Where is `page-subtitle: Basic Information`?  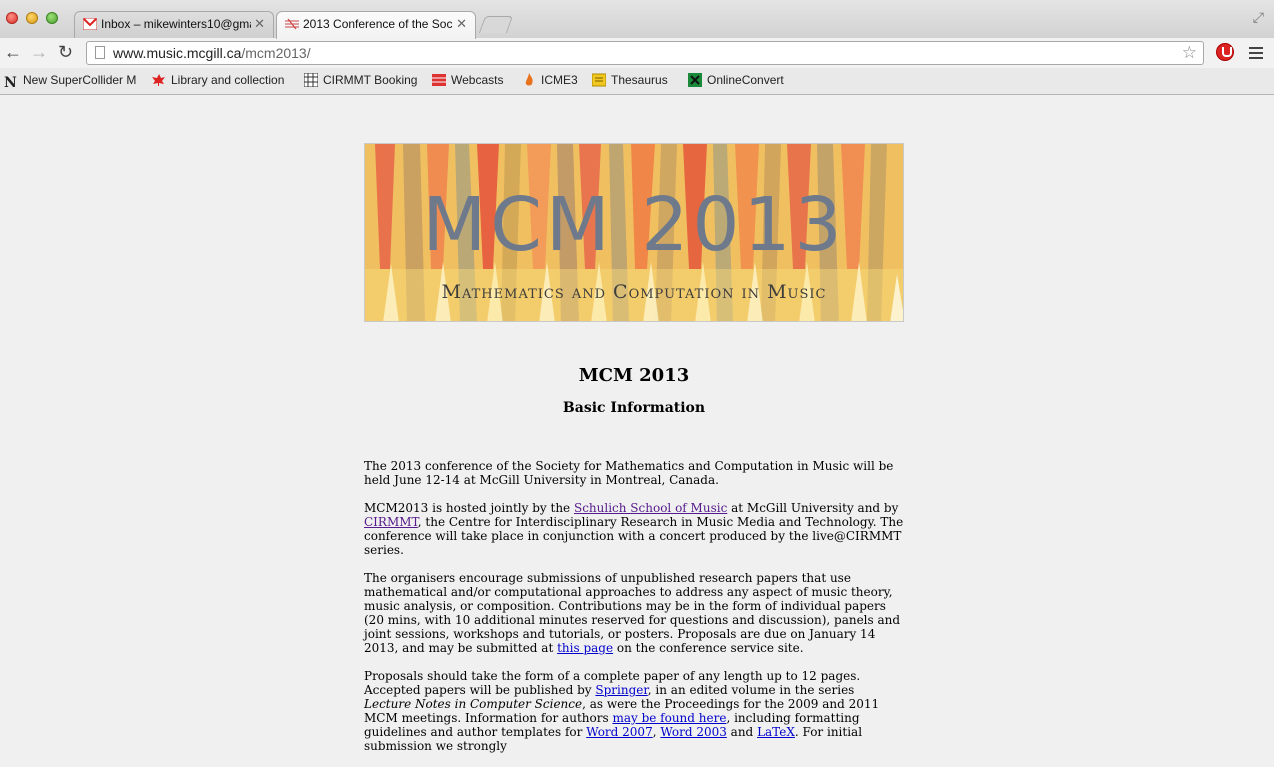 page-subtitle: Basic Information is located at coordinates (634, 408).